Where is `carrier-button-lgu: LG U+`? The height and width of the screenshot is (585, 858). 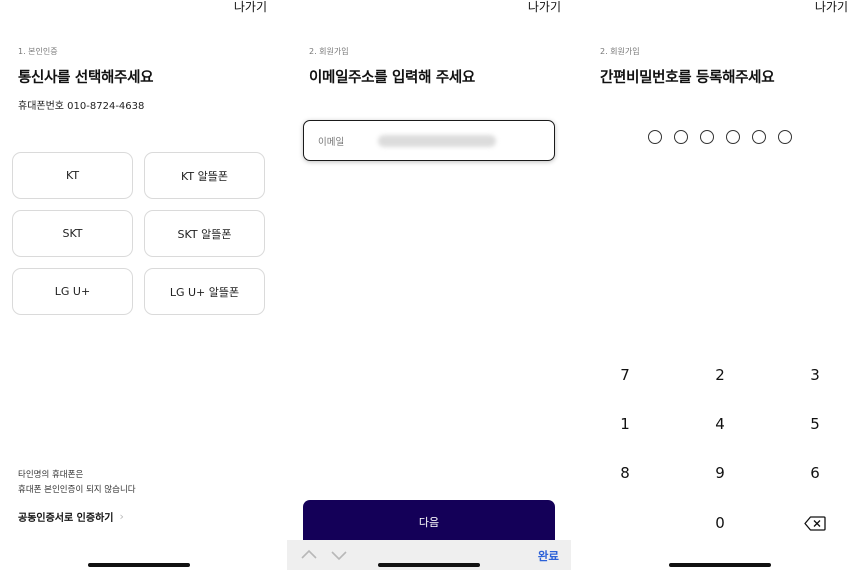 carrier-button-lgu: LG U+ is located at coordinates (72, 291).